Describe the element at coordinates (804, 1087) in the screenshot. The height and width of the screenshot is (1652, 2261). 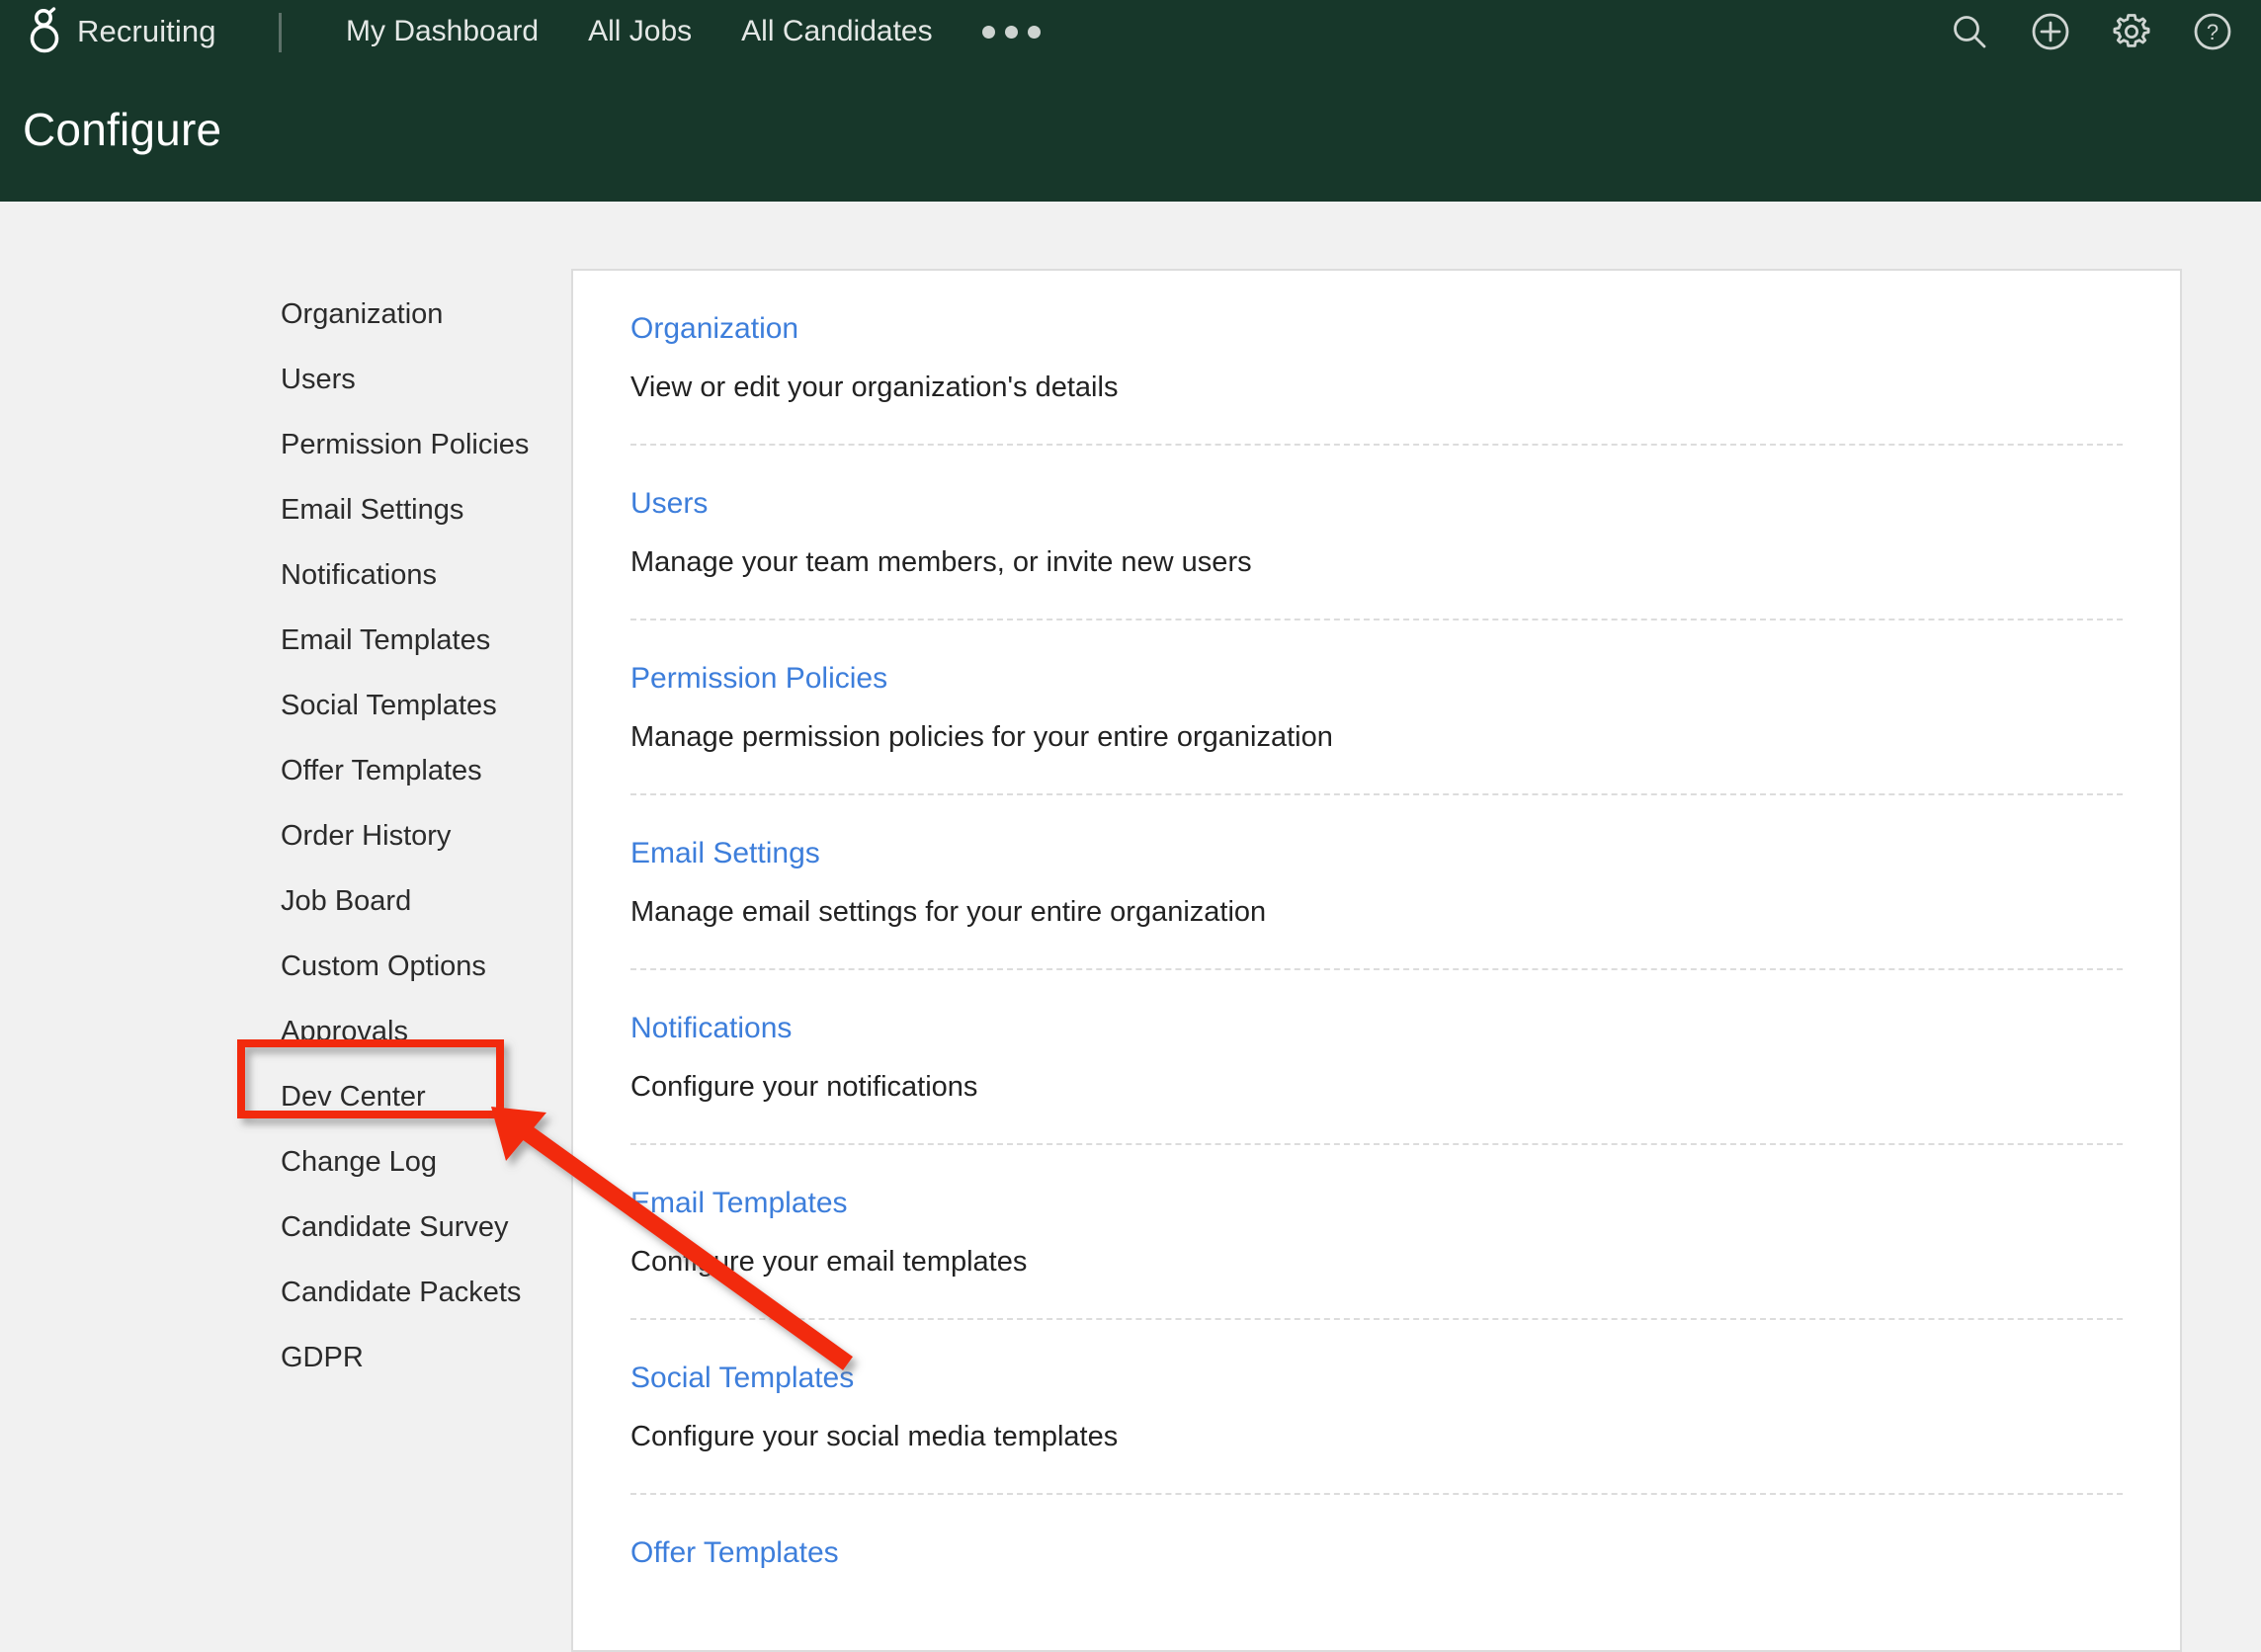
I see `settings-desc-notifications: Configure your notifications` at that location.